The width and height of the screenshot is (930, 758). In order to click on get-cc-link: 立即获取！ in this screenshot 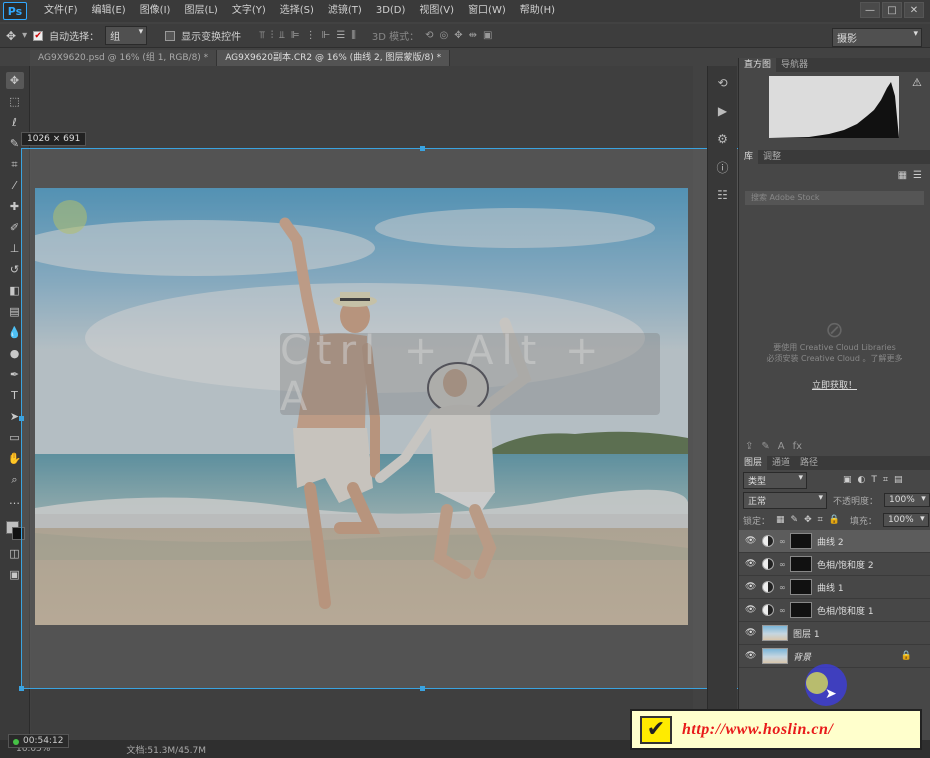, I will do `click(834, 384)`.